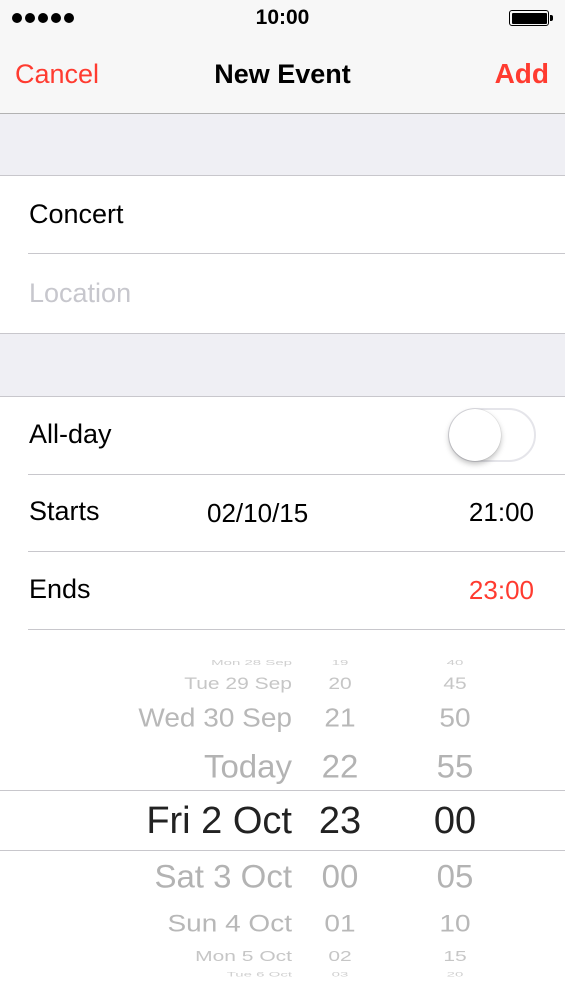  Describe the element at coordinates (282, 790) in the screenshot. I see `picker-selection-line-top` at that location.